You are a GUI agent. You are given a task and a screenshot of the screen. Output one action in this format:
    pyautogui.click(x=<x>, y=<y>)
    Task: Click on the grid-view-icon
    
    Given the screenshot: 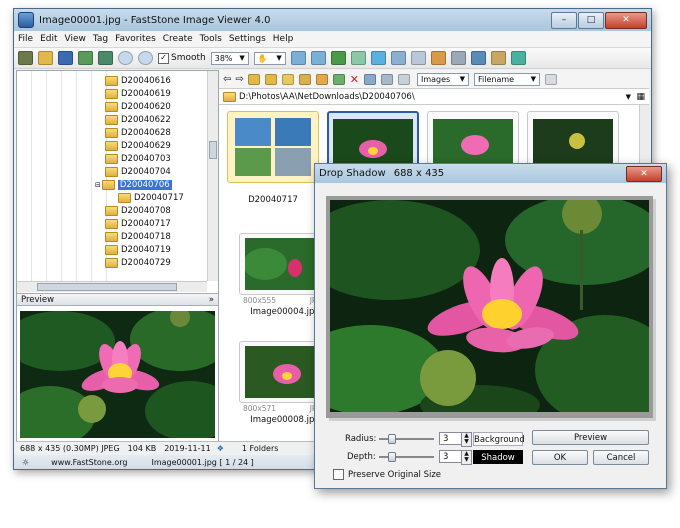 What is the action you would take?
    pyautogui.click(x=387, y=79)
    